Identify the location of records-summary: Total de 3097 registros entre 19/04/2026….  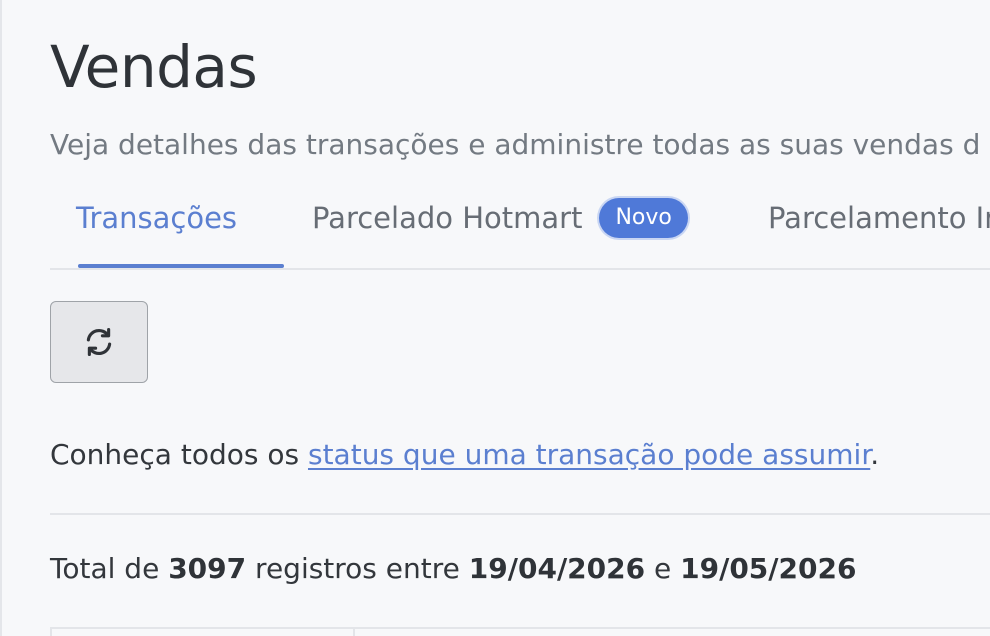
(453, 568).